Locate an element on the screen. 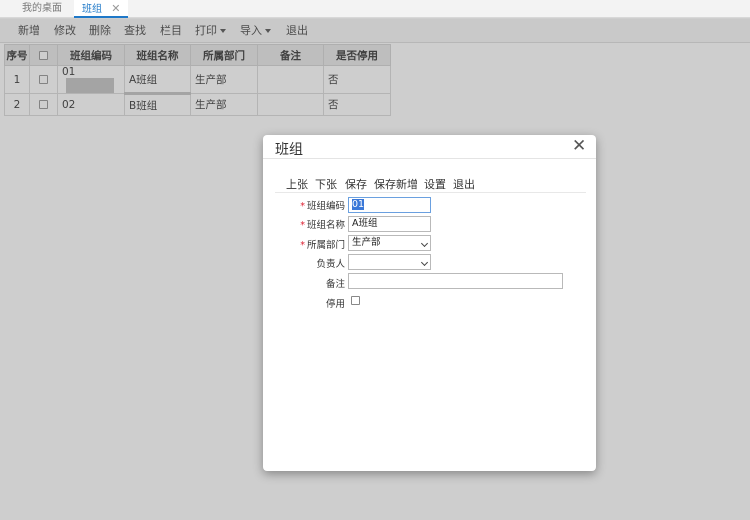  disabled-label: 停用 is located at coordinates (335, 304).